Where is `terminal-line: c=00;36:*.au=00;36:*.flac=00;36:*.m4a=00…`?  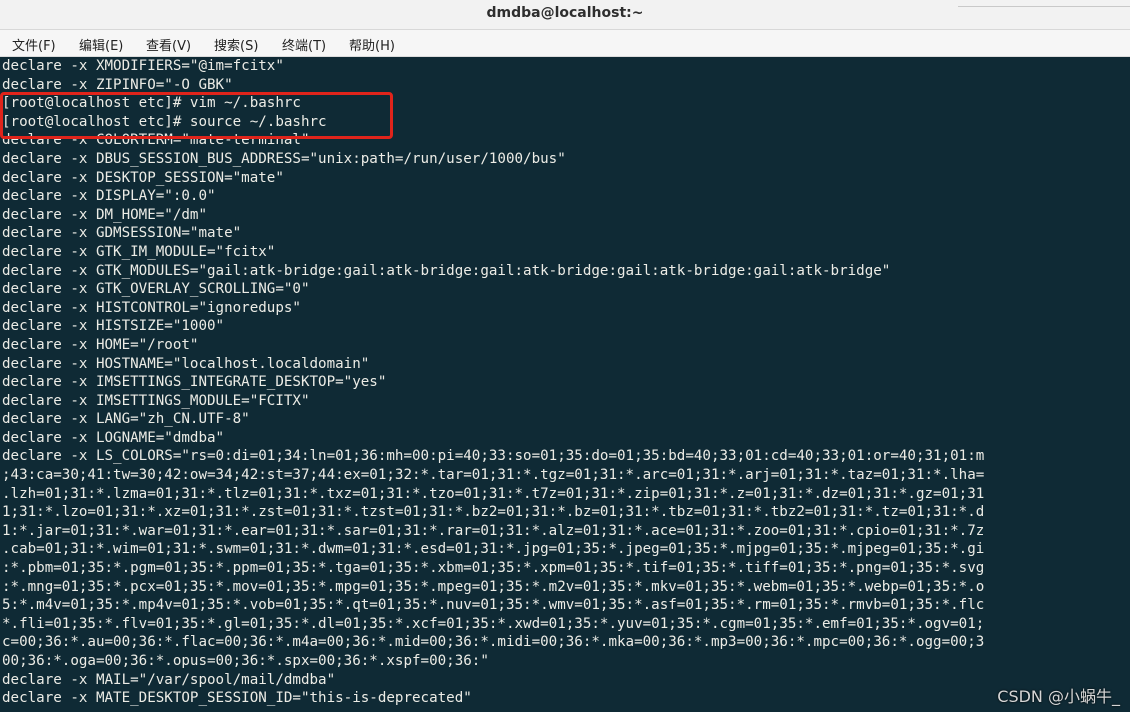
terminal-line: c=00;36:*.au=00;36:*.flac=00;36:*.m4a=00… is located at coordinates (493, 642).